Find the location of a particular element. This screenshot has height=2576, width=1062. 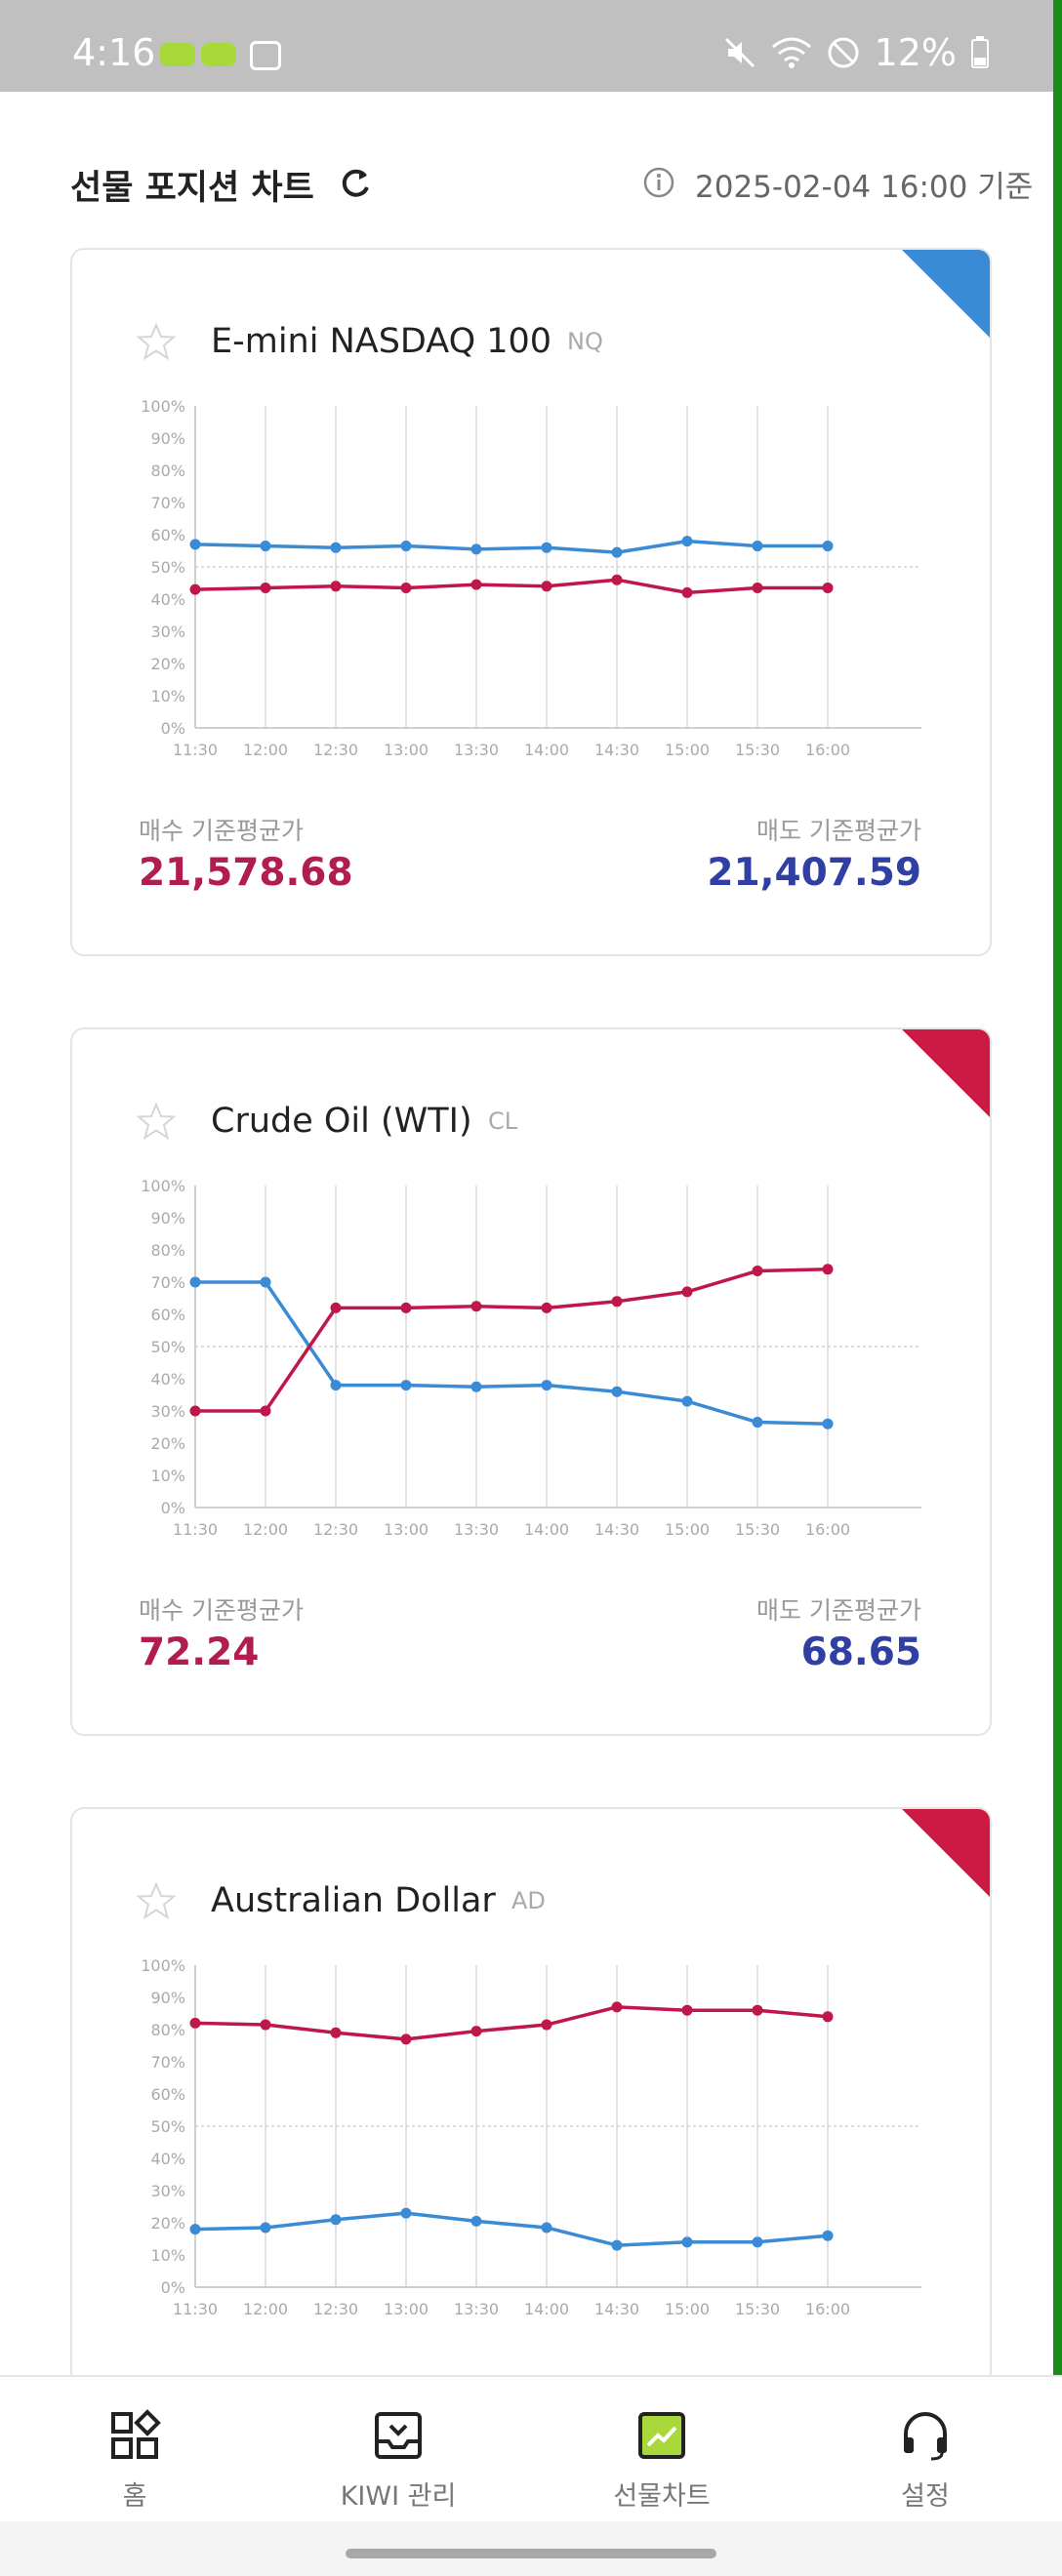

nav-futures-chart: 선물차트 is located at coordinates (661, 2450).